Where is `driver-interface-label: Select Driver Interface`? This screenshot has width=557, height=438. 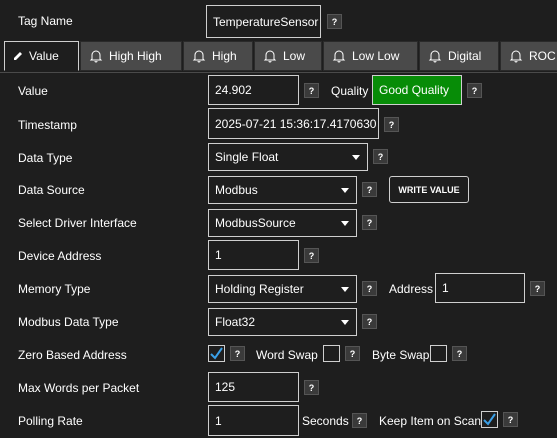 driver-interface-label: Select Driver Interface is located at coordinates (77, 223).